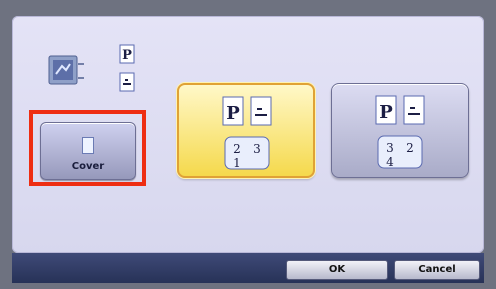 The image size is (496, 289). Describe the element at coordinates (337, 270) in the screenshot. I see `ok-button: OK` at that location.